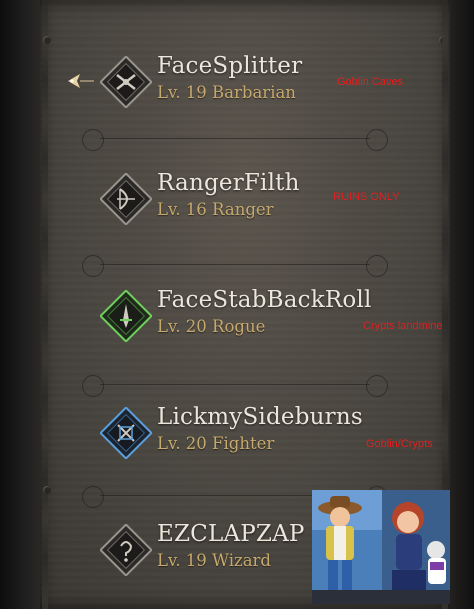  I want to click on character-name: FaceStabBackRoll, so click(264, 300).